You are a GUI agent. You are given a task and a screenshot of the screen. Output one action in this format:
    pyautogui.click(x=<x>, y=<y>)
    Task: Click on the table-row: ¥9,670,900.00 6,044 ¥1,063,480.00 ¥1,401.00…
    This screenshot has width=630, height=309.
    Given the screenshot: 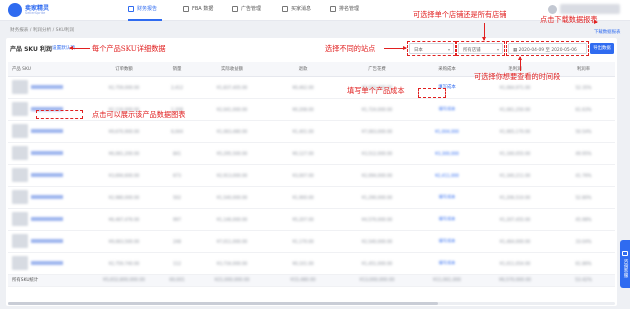 What is the action you would take?
    pyautogui.click(x=311, y=131)
    